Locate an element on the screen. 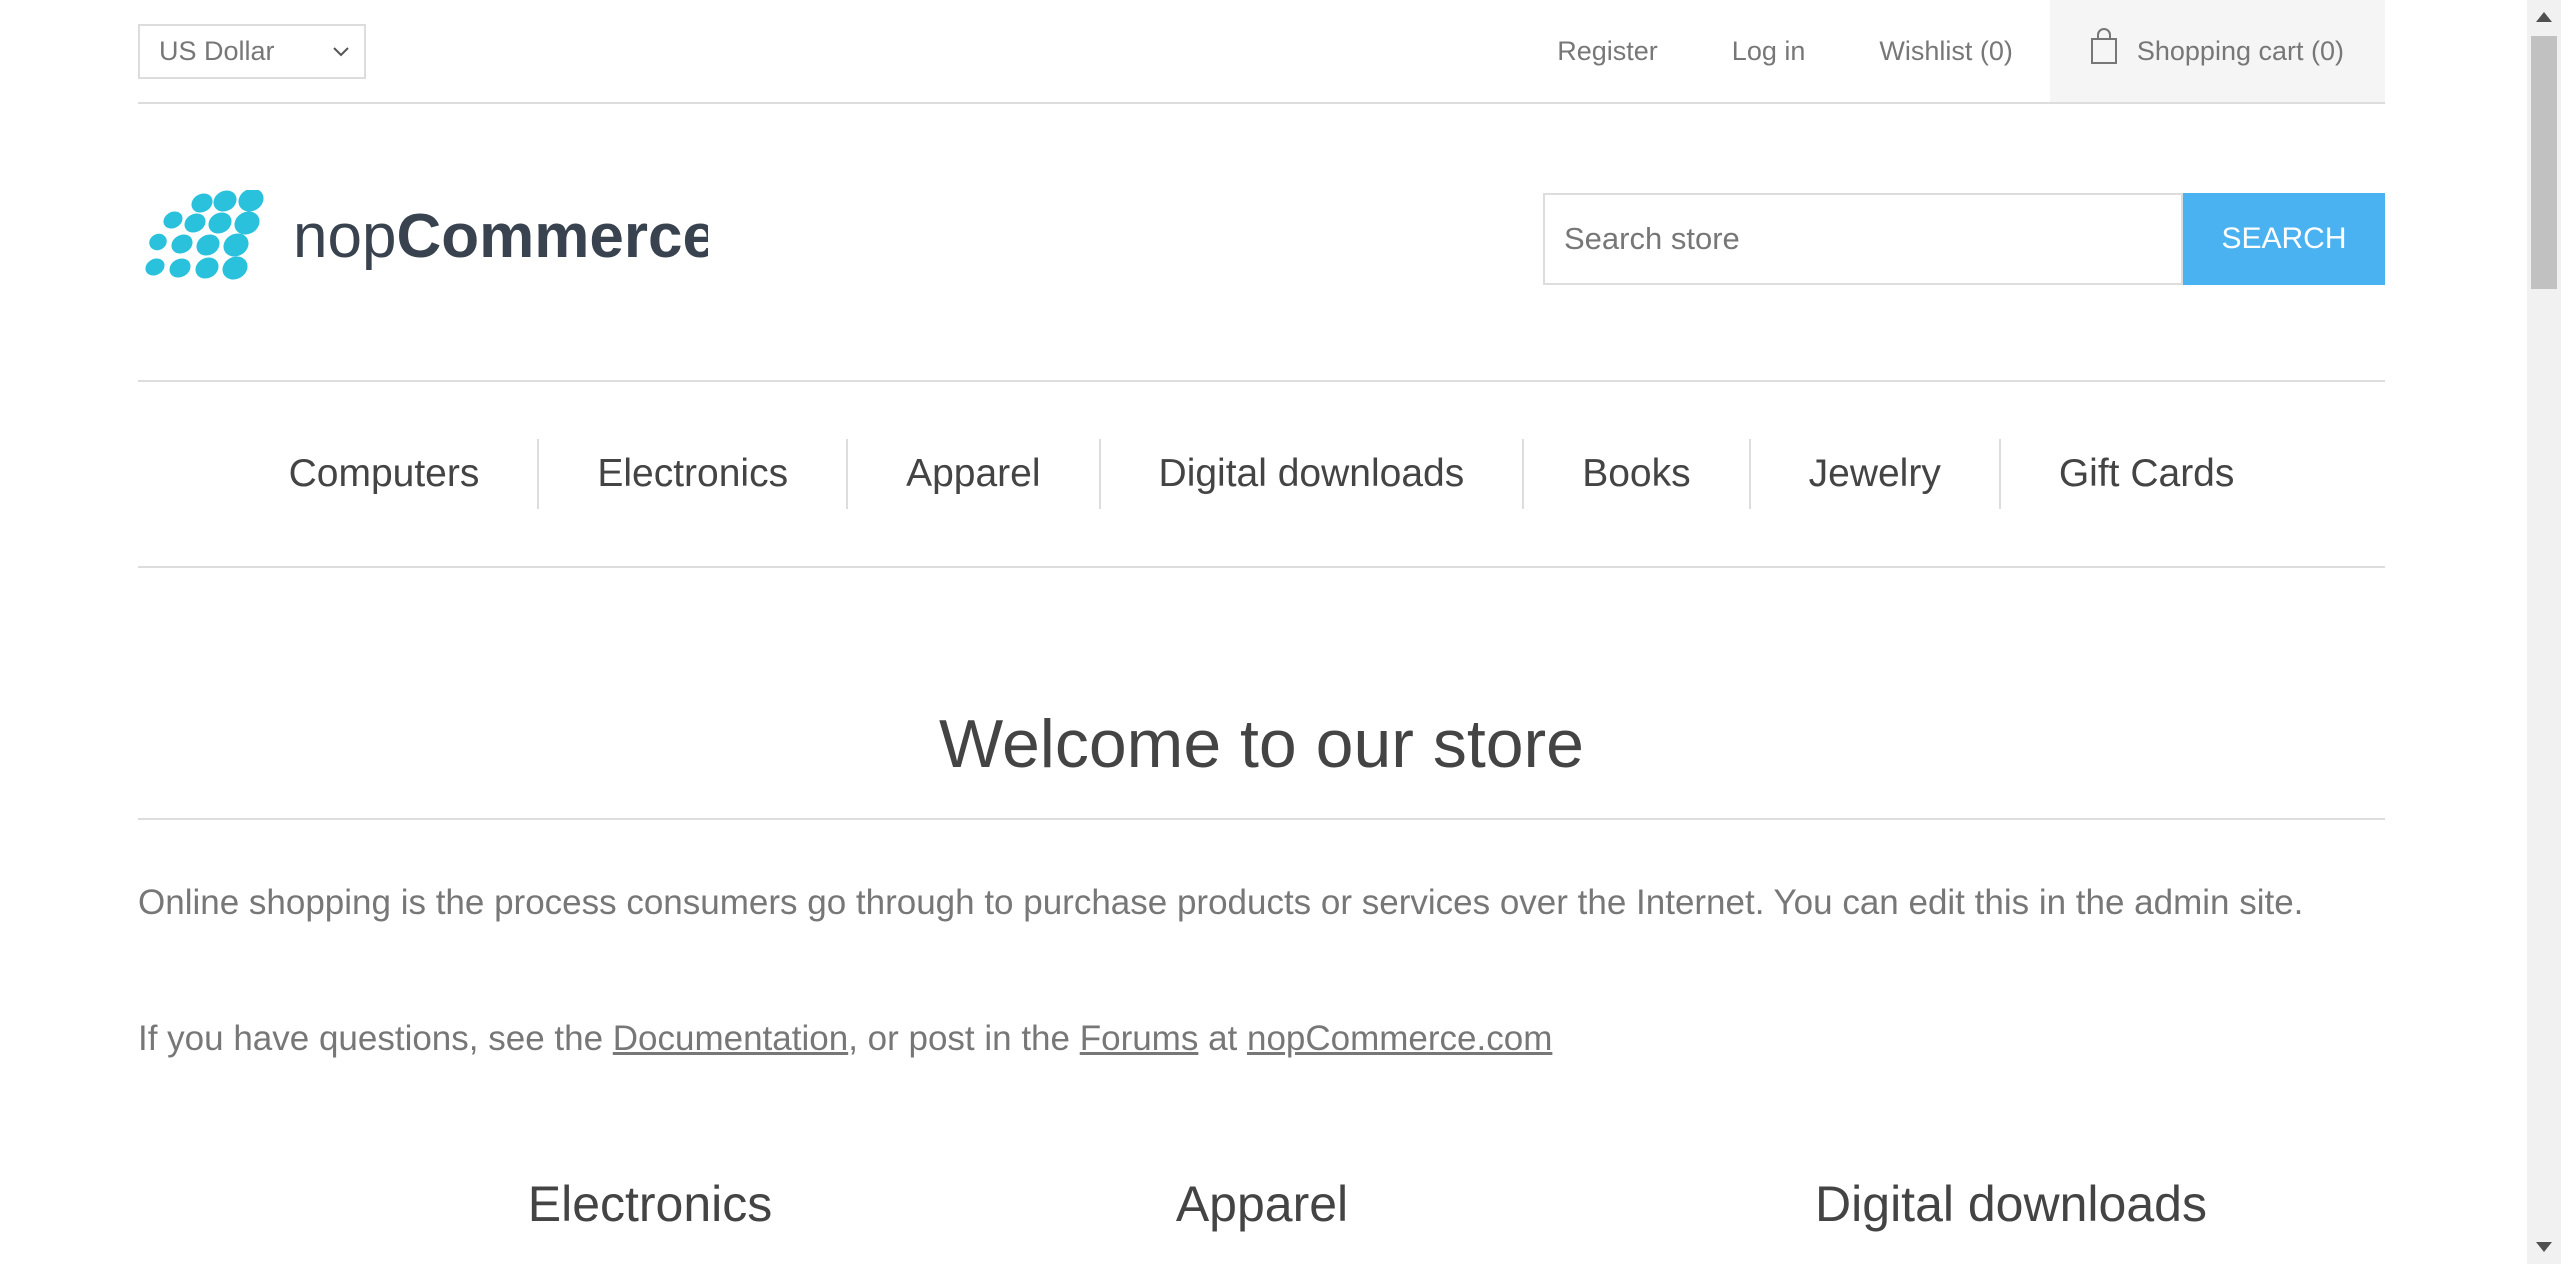 This screenshot has height=1264, width=2561. scroll-down-arrow-icon is located at coordinates (2544, 1247).